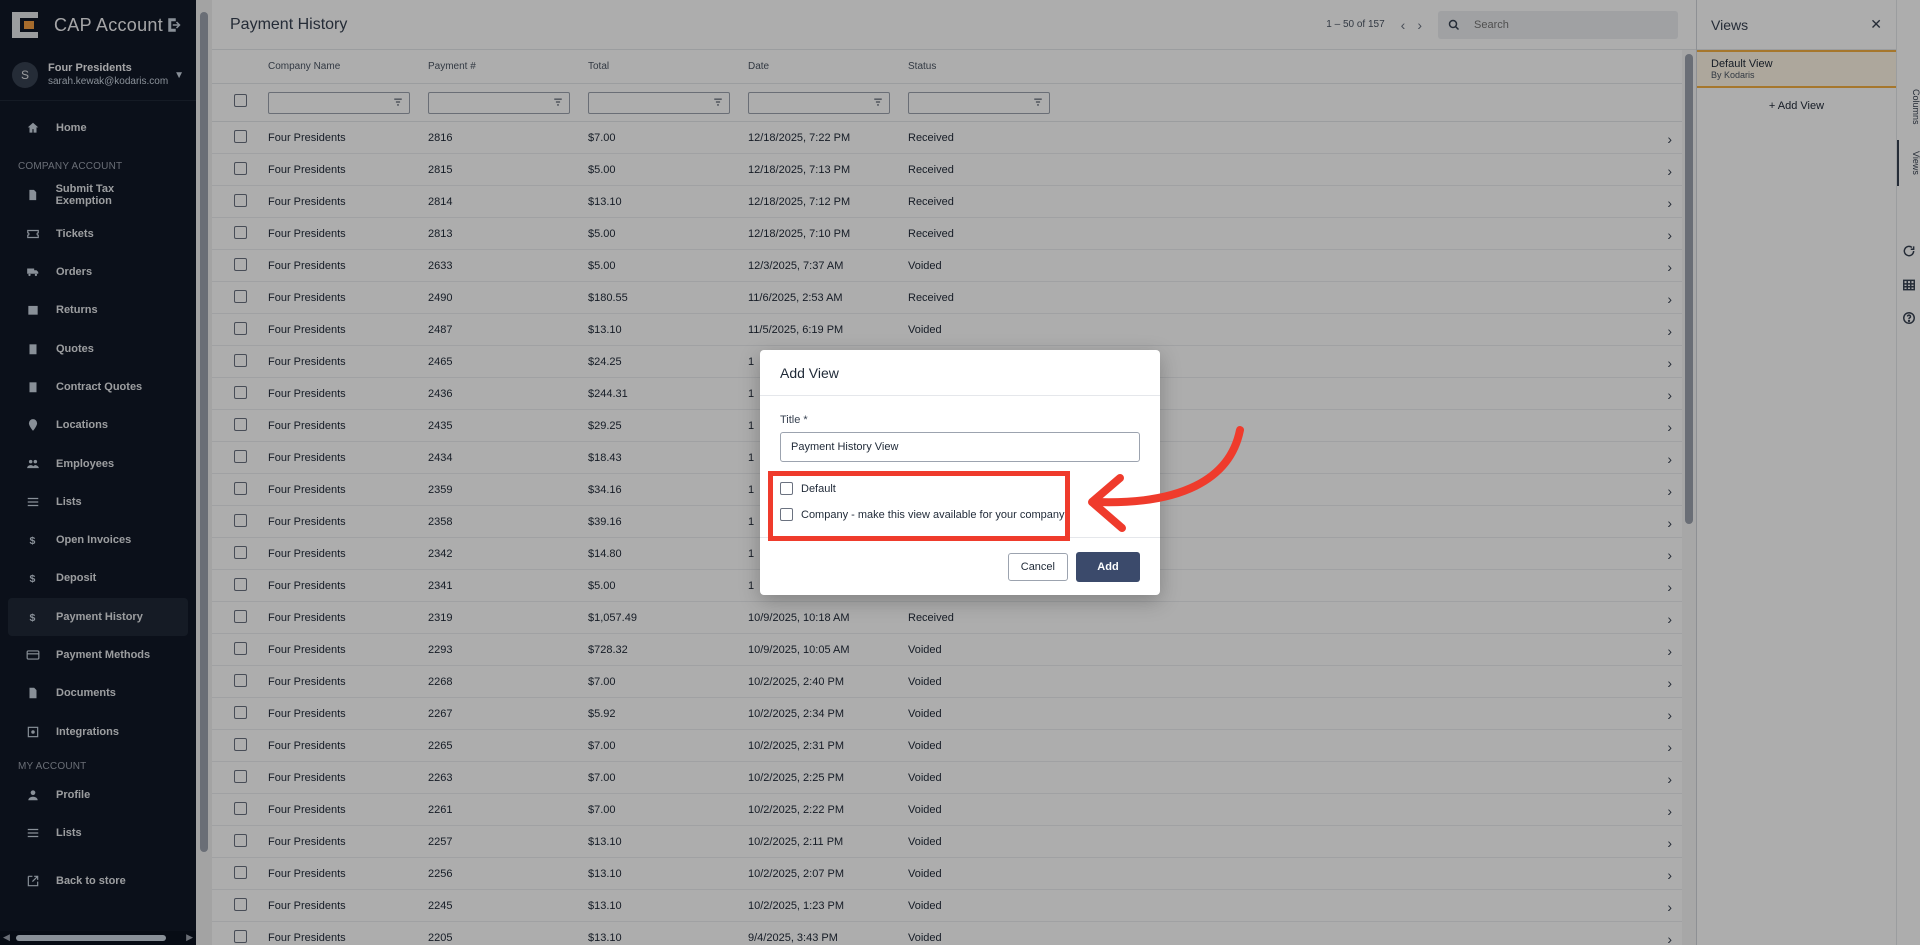  I want to click on add-button: Add, so click(1108, 566).